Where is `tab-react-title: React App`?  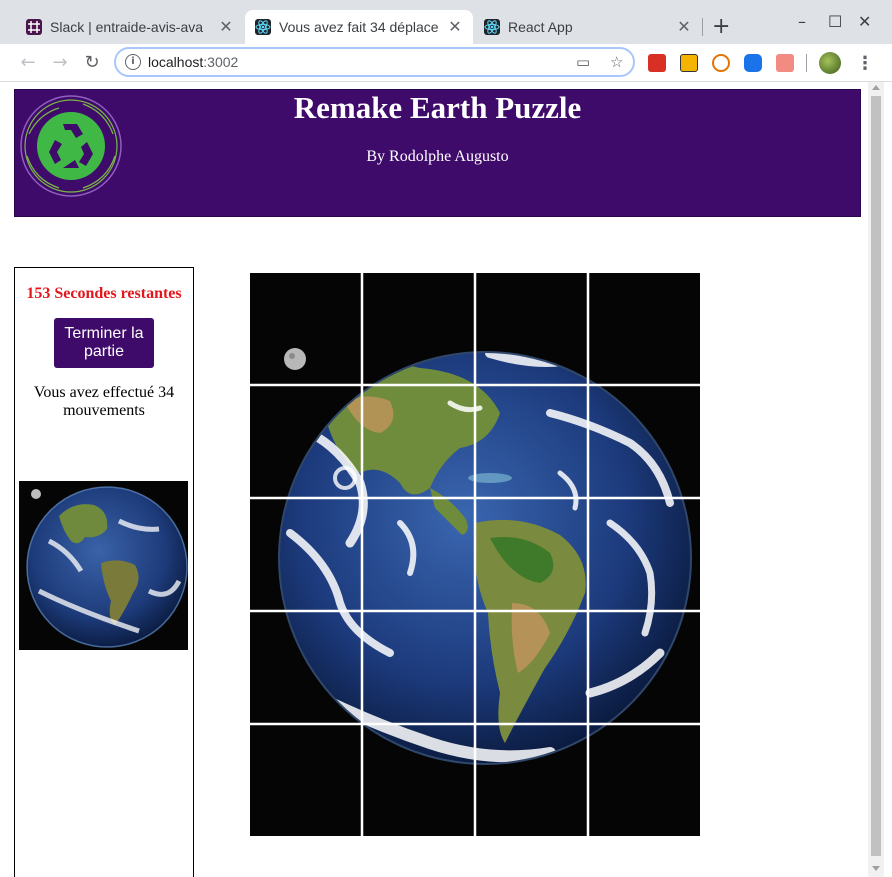
tab-react-title: React App is located at coordinates (540, 27).